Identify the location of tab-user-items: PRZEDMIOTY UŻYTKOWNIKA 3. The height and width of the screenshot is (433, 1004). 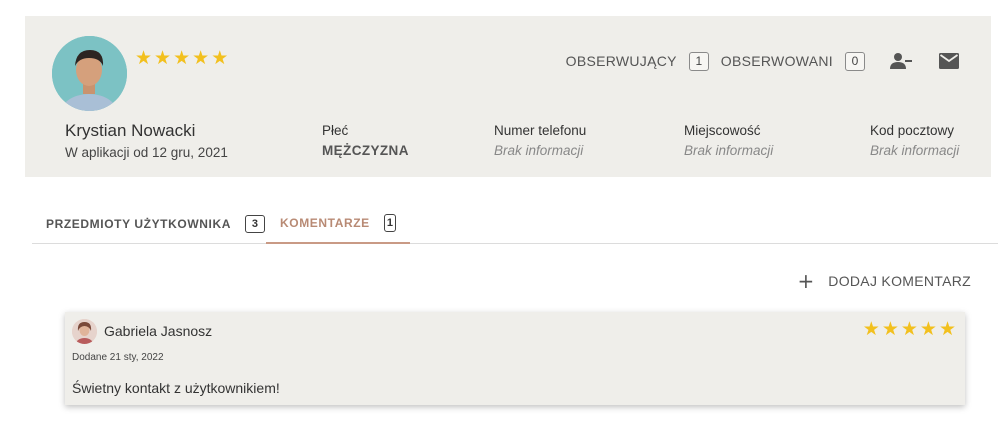
(155, 223).